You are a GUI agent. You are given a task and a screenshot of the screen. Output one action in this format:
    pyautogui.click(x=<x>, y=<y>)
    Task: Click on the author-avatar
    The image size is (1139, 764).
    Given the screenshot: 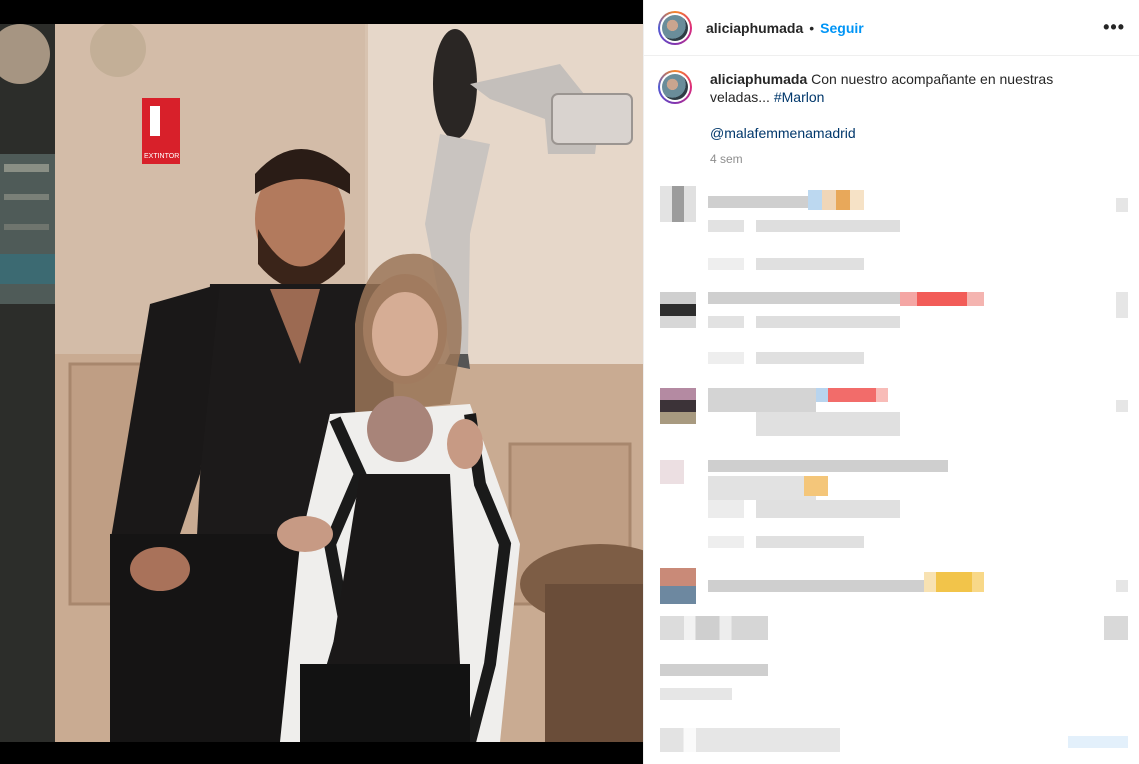 What is the action you would take?
    pyautogui.click(x=675, y=27)
    